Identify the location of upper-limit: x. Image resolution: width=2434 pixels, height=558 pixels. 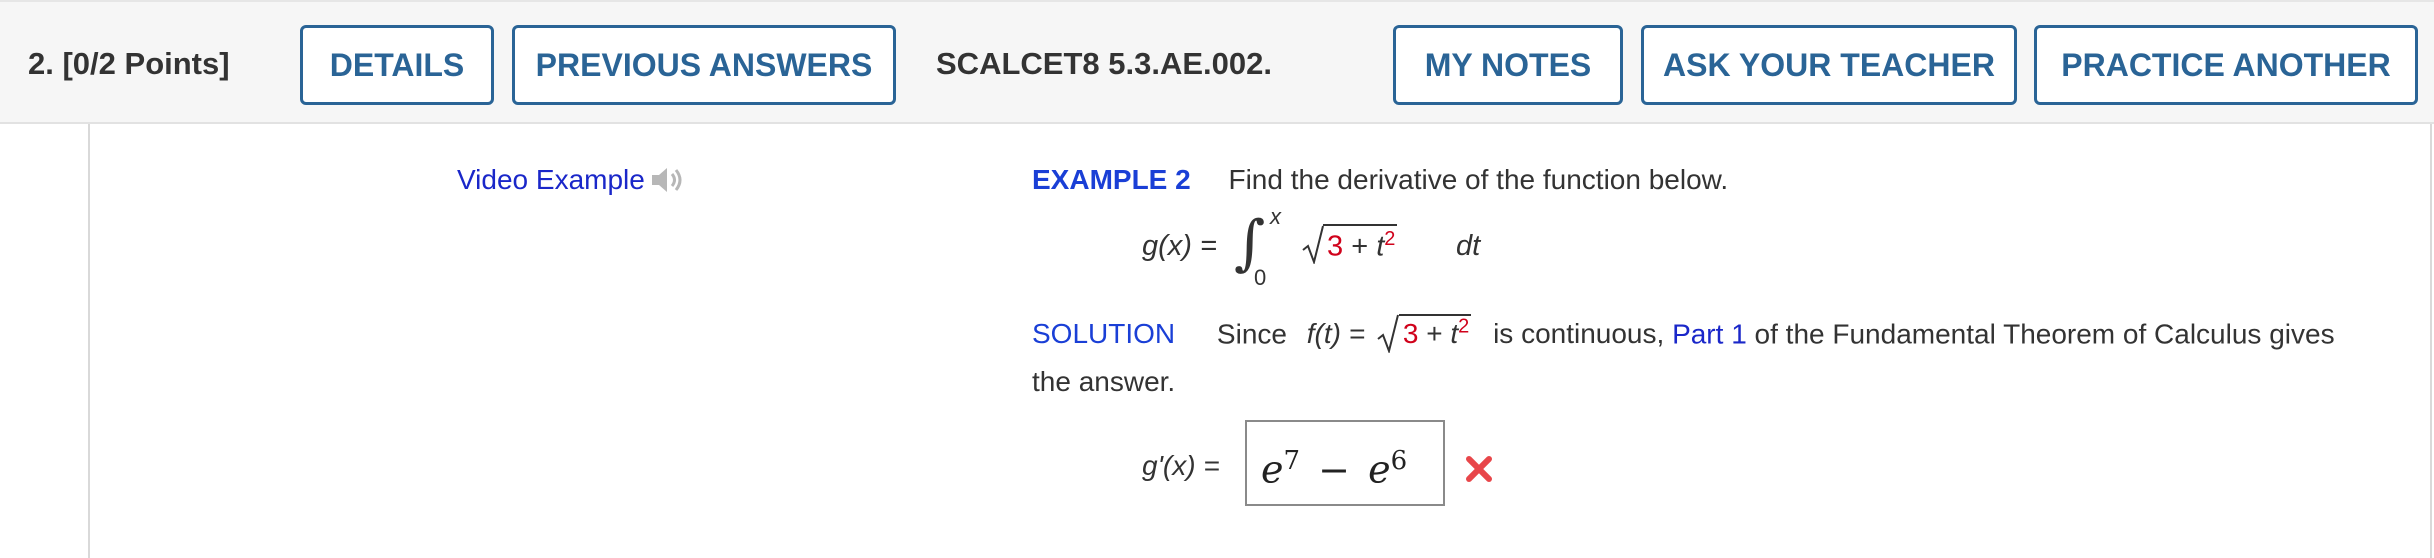
(1275, 216).